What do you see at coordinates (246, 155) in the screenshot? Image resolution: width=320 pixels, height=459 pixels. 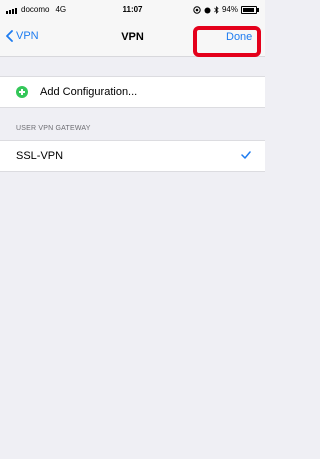 I see `checkmark-icon` at bounding box center [246, 155].